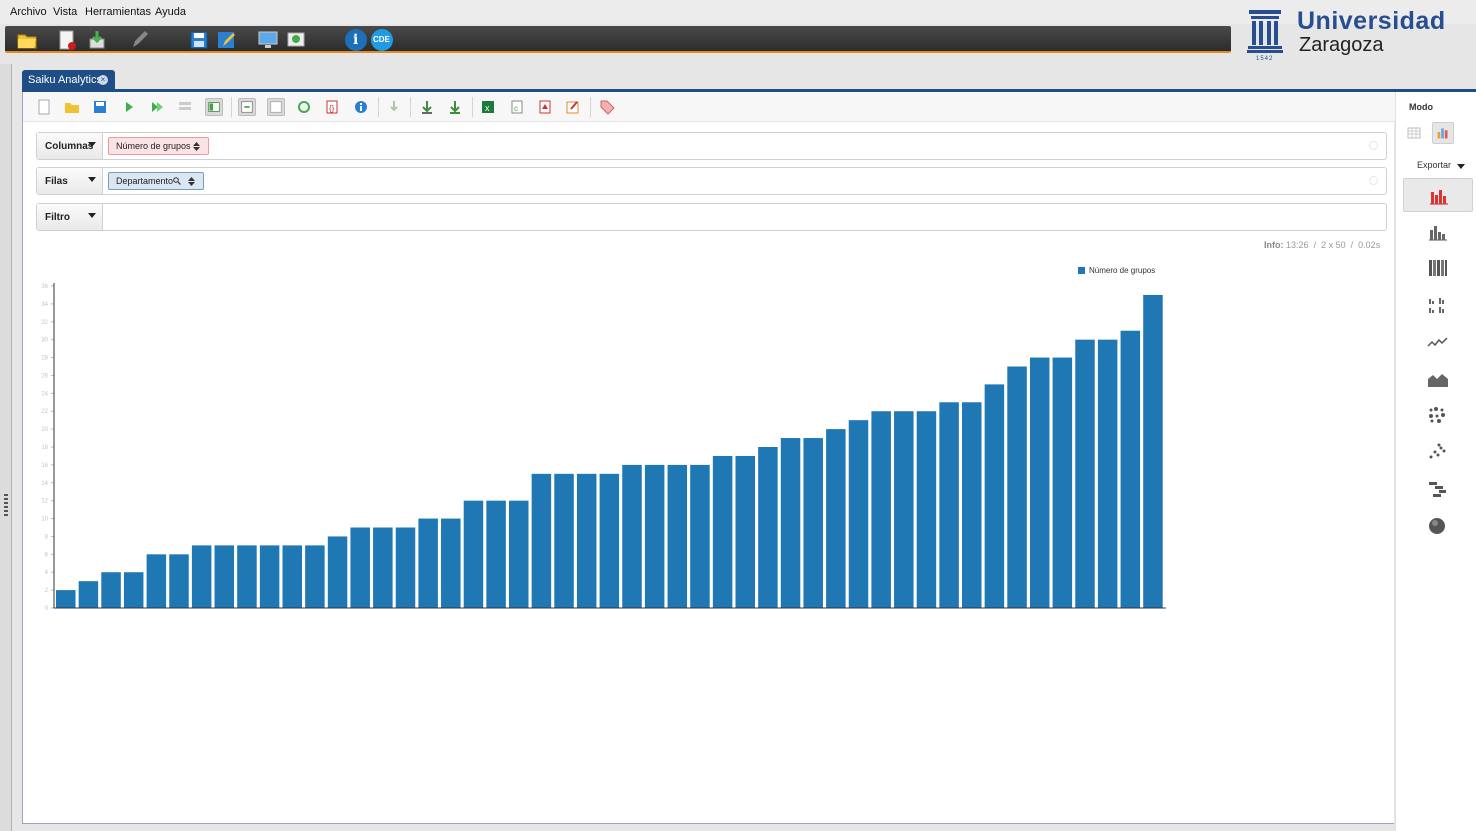  Describe the element at coordinates (44, 107) in the screenshot. I see `new-query-icon` at that location.